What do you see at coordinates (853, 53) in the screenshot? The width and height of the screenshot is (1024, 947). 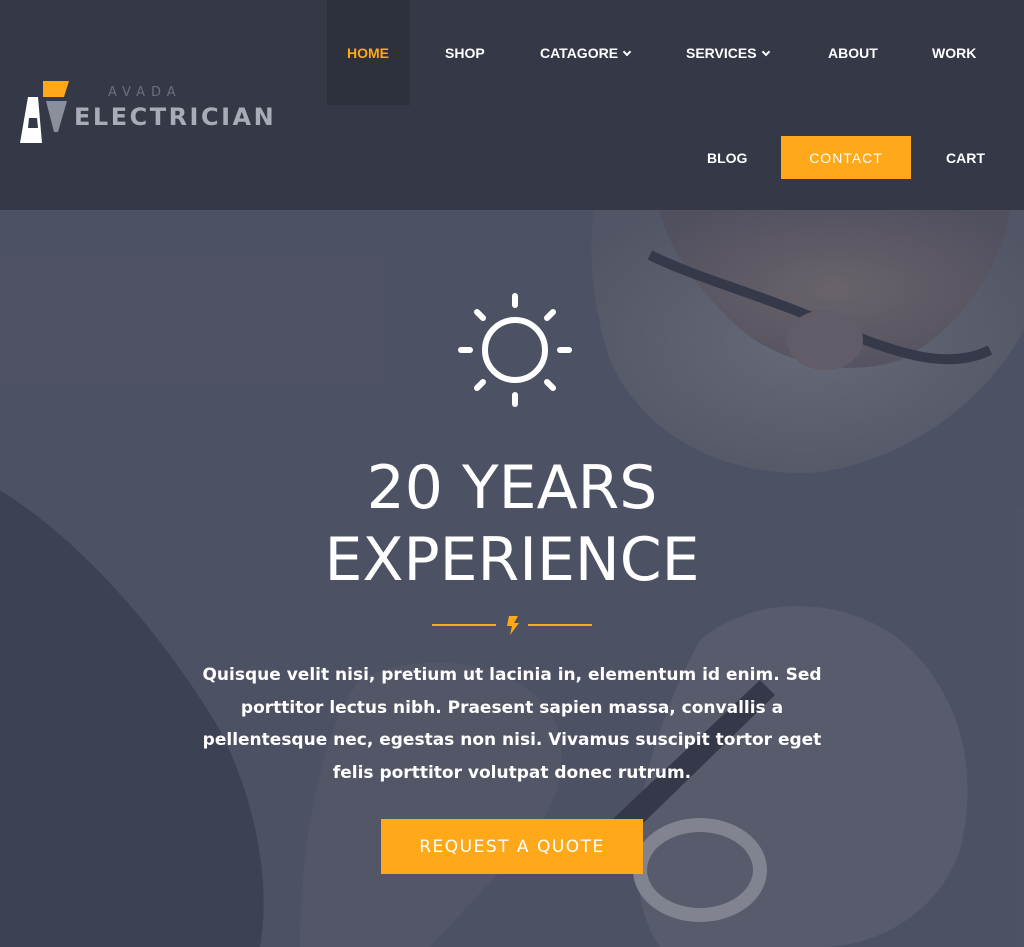 I see `nav-about: ABOUT` at bounding box center [853, 53].